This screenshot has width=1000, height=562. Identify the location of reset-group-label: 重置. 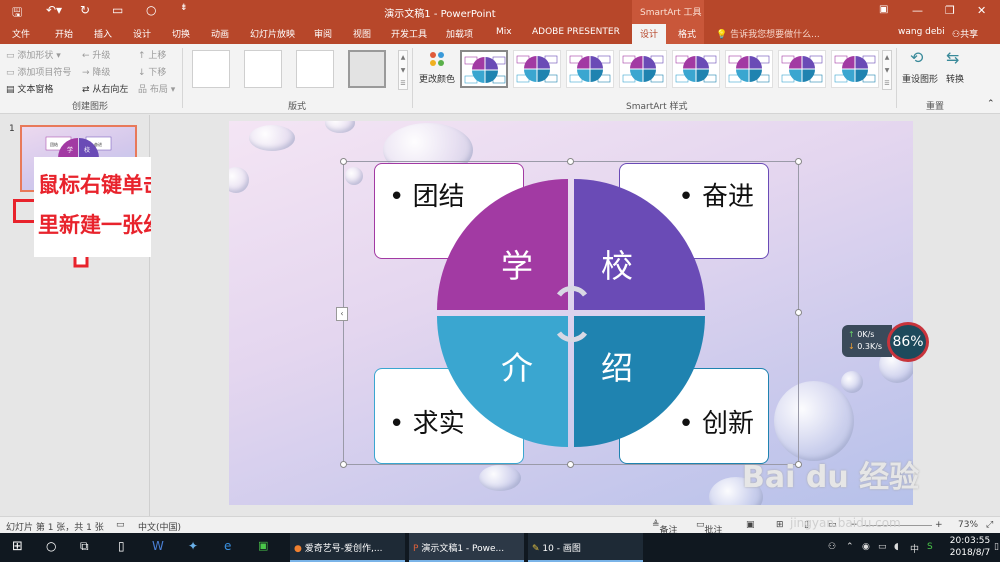
(935, 107).